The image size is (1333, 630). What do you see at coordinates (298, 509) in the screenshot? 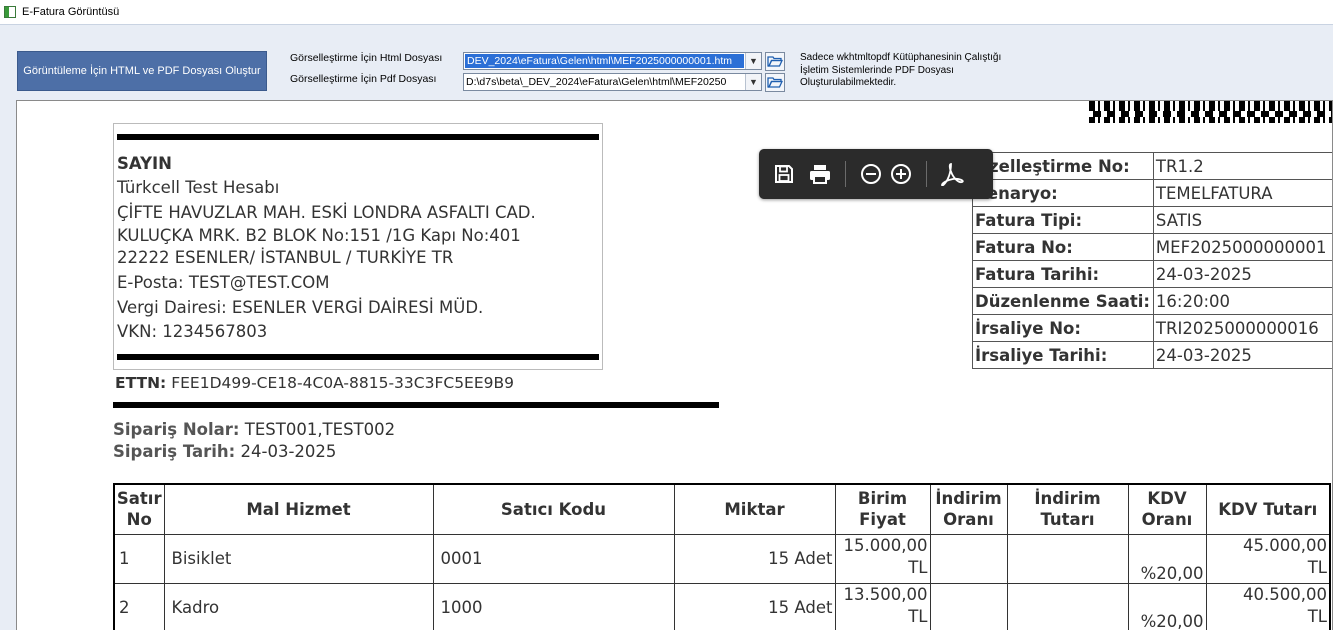
I see `col-item: Mal Hizmet` at bounding box center [298, 509].